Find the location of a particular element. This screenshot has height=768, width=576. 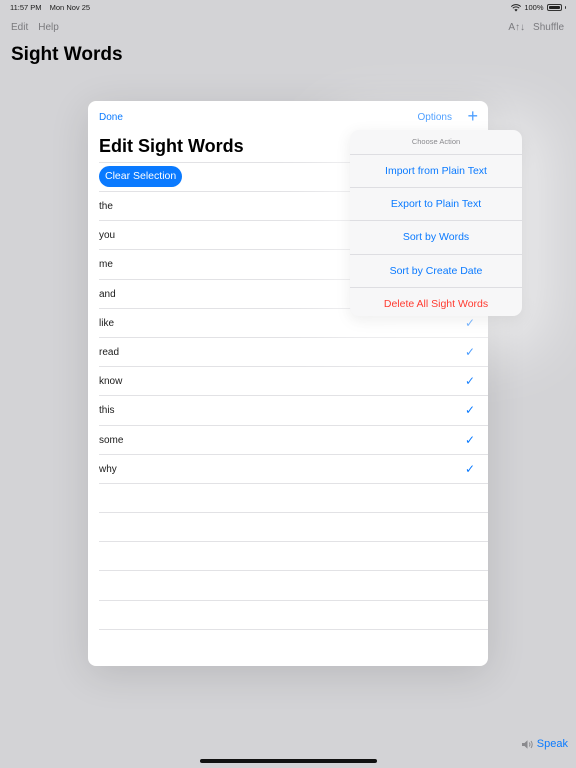

word-label: some is located at coordinates (111, 440).